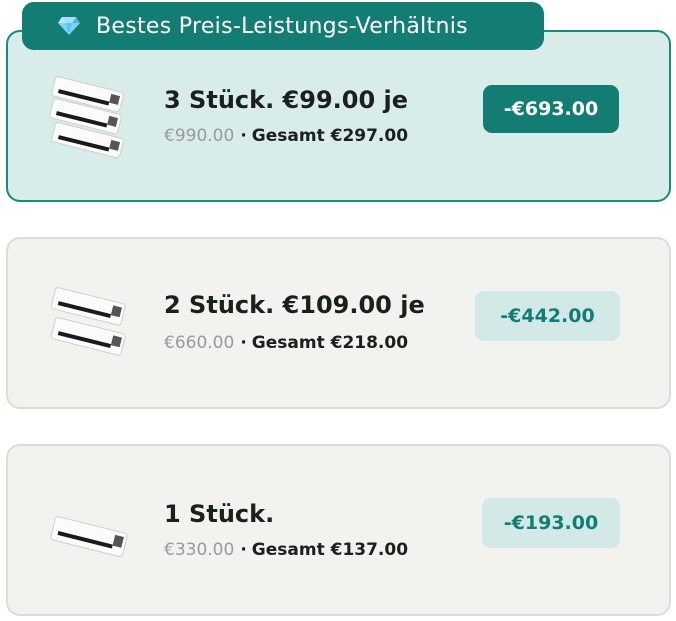  Describe the element at coordinates (86, 117) in the screenshot. I see `product-image-3-pack` at that location.